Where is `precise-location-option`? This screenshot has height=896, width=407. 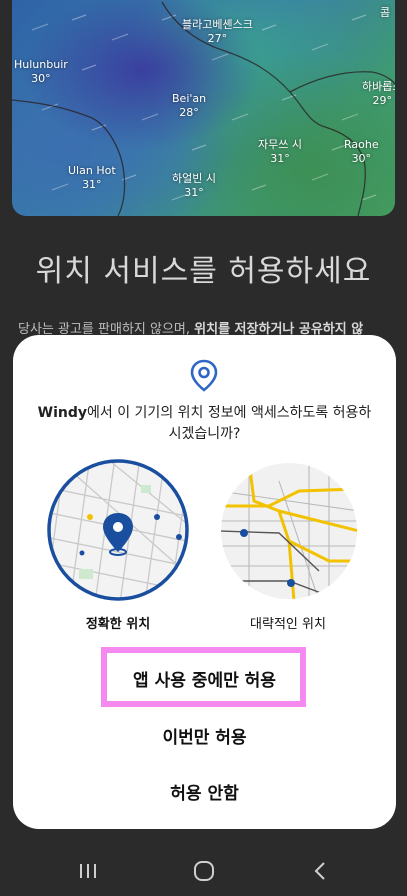
precise-location-option is located at coordinates (118, 532).